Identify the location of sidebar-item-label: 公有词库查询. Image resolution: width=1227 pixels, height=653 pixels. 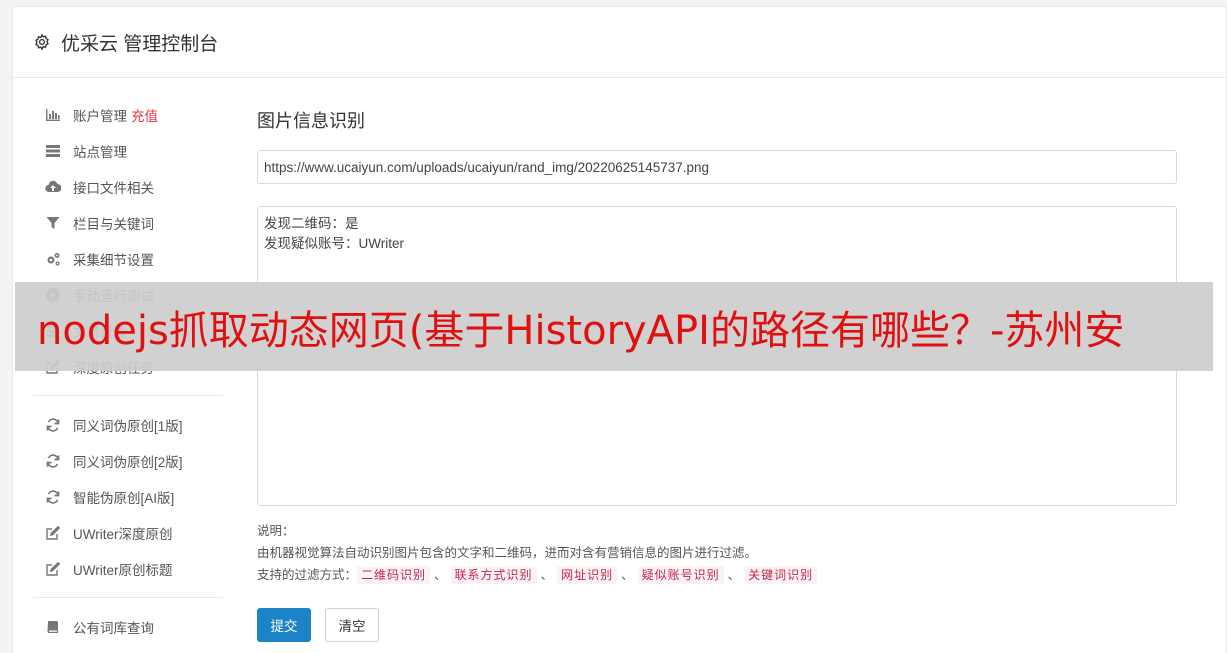
(113, 628).